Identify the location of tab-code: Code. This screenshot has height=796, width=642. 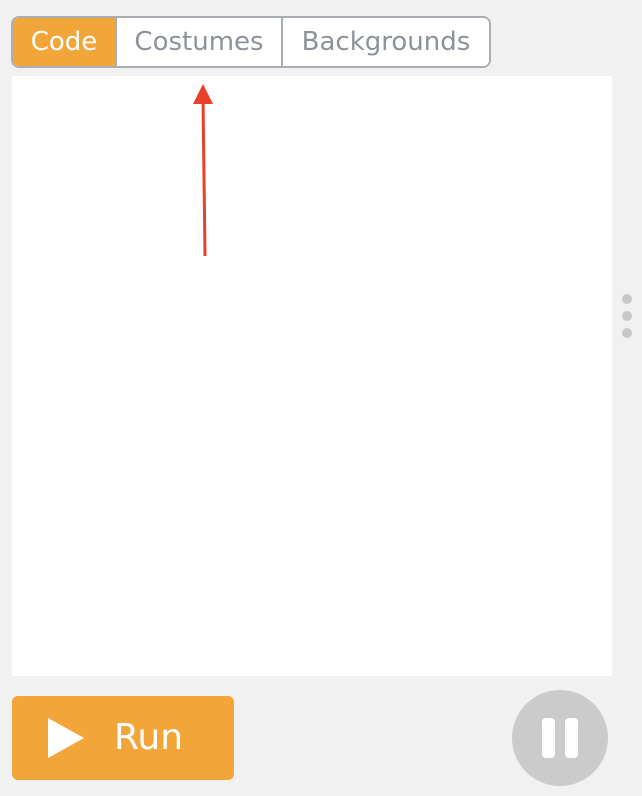
(64, 42).